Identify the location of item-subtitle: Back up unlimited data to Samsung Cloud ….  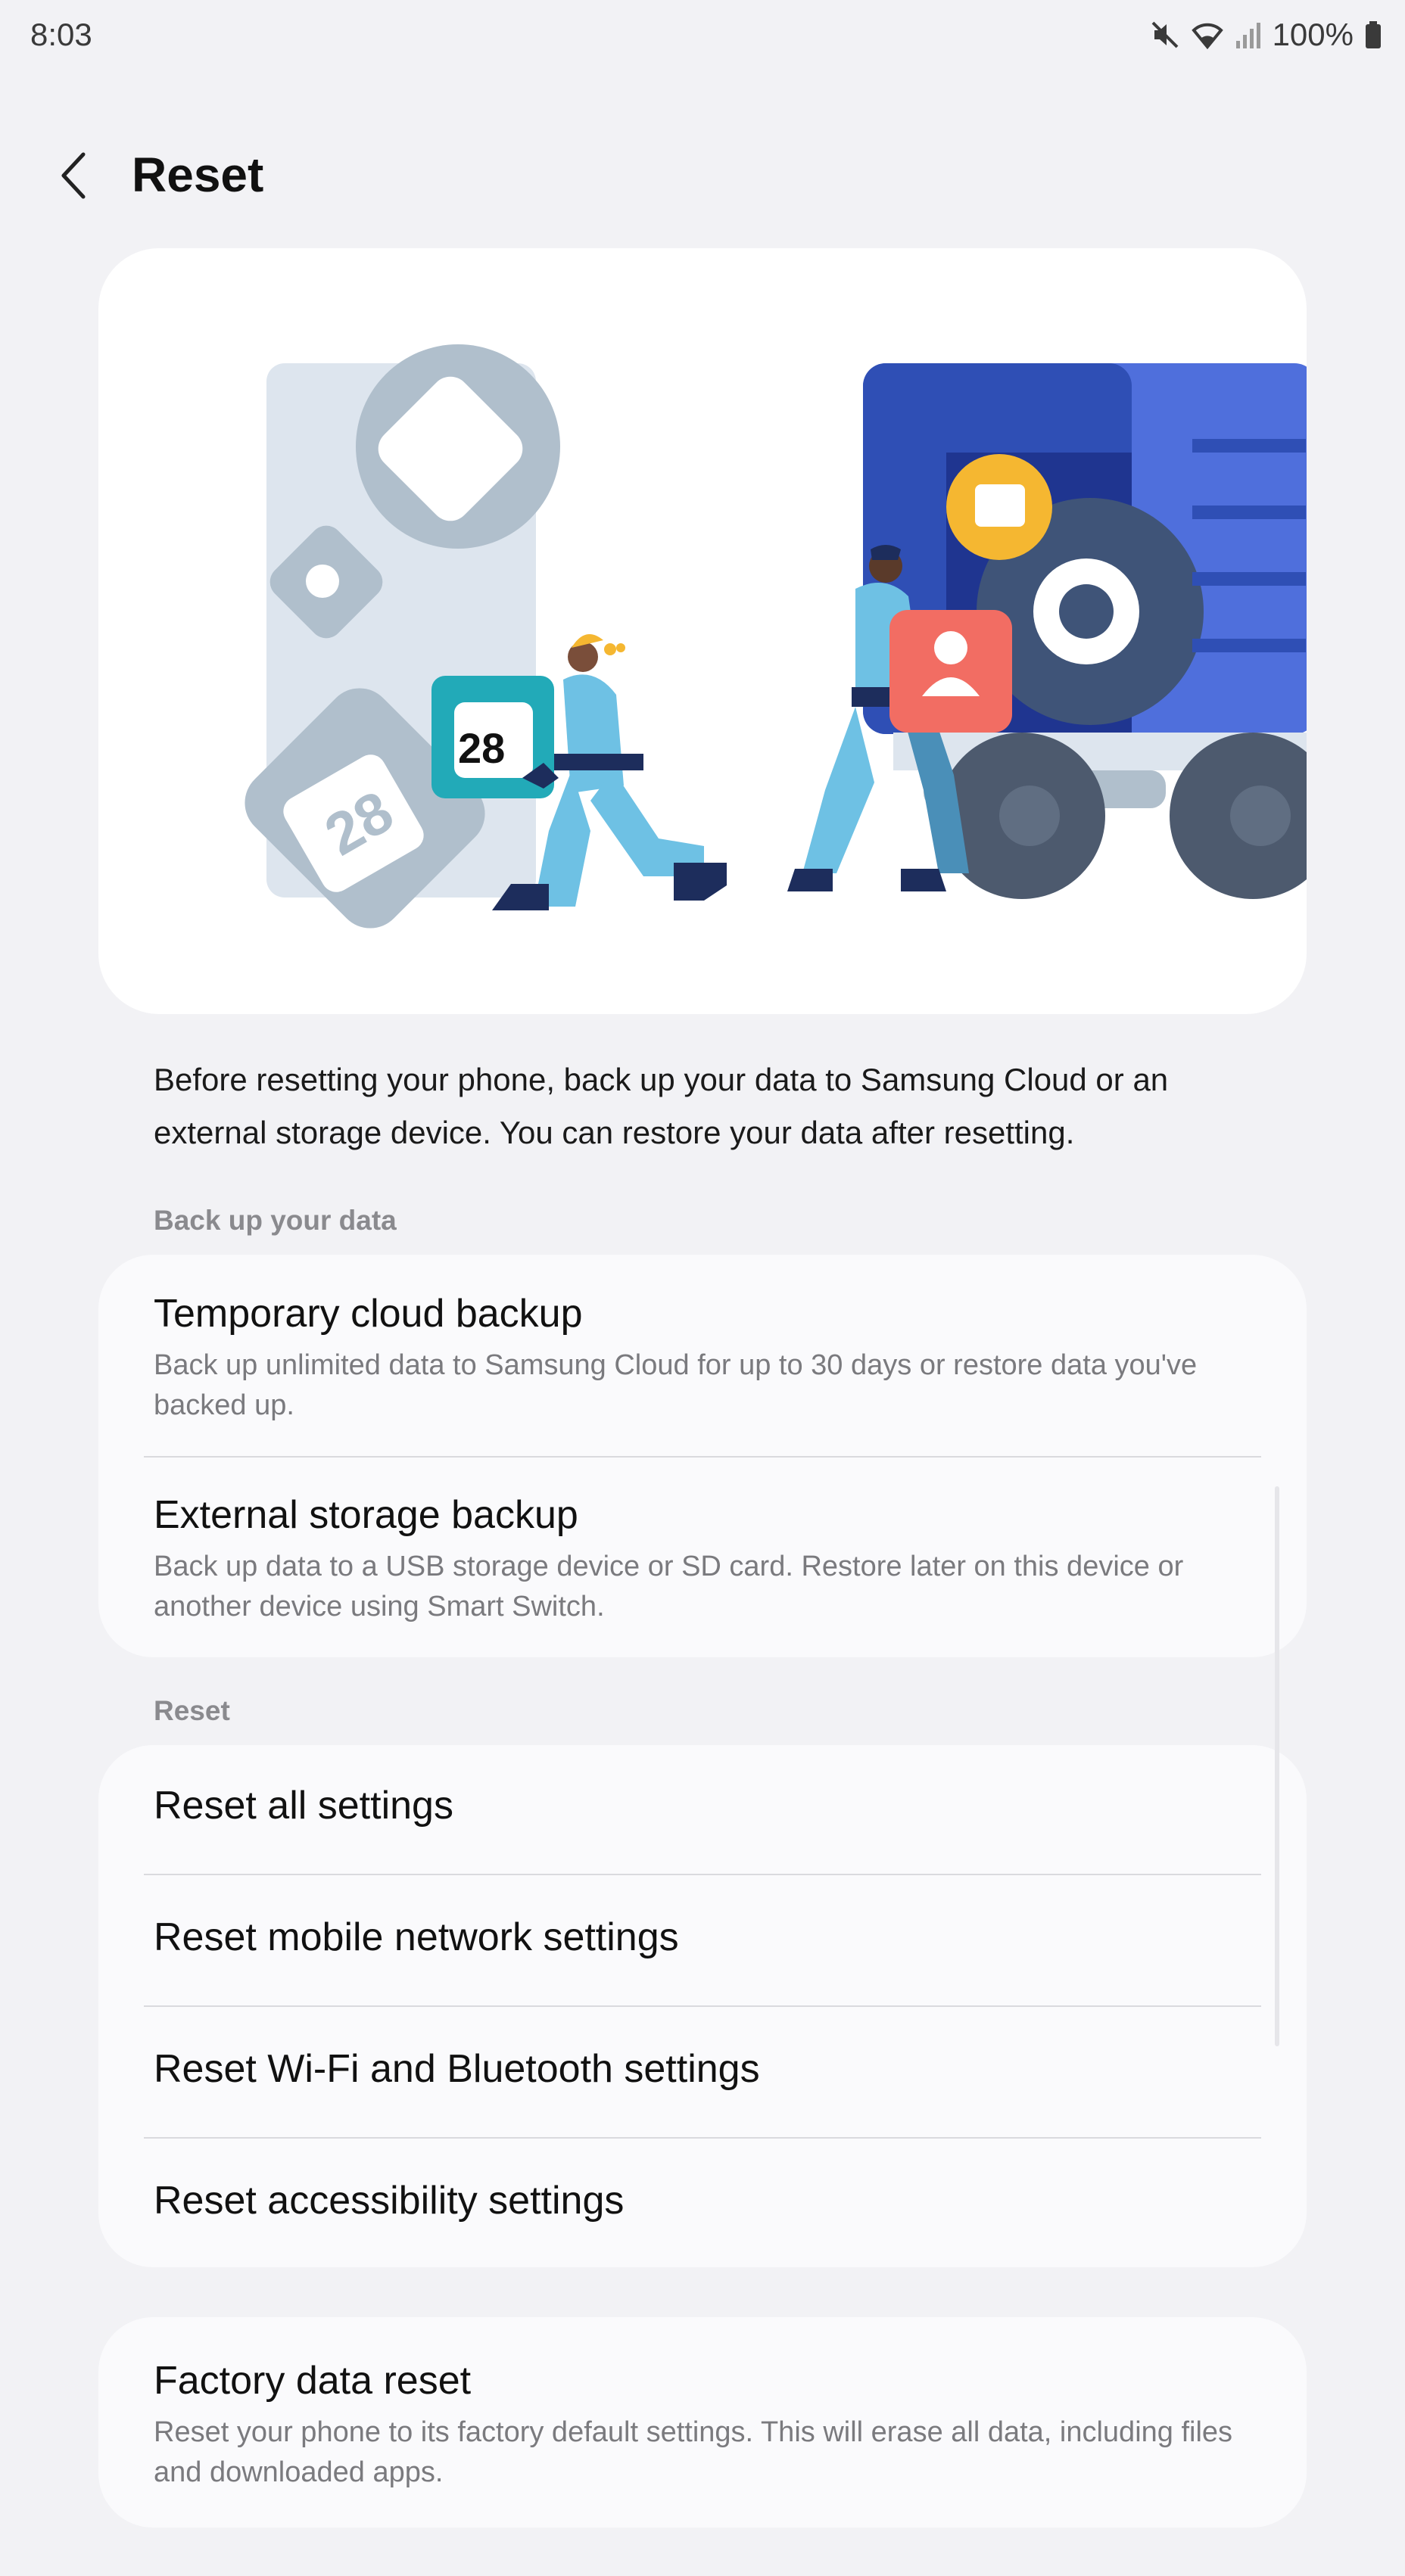
(676, 1385).